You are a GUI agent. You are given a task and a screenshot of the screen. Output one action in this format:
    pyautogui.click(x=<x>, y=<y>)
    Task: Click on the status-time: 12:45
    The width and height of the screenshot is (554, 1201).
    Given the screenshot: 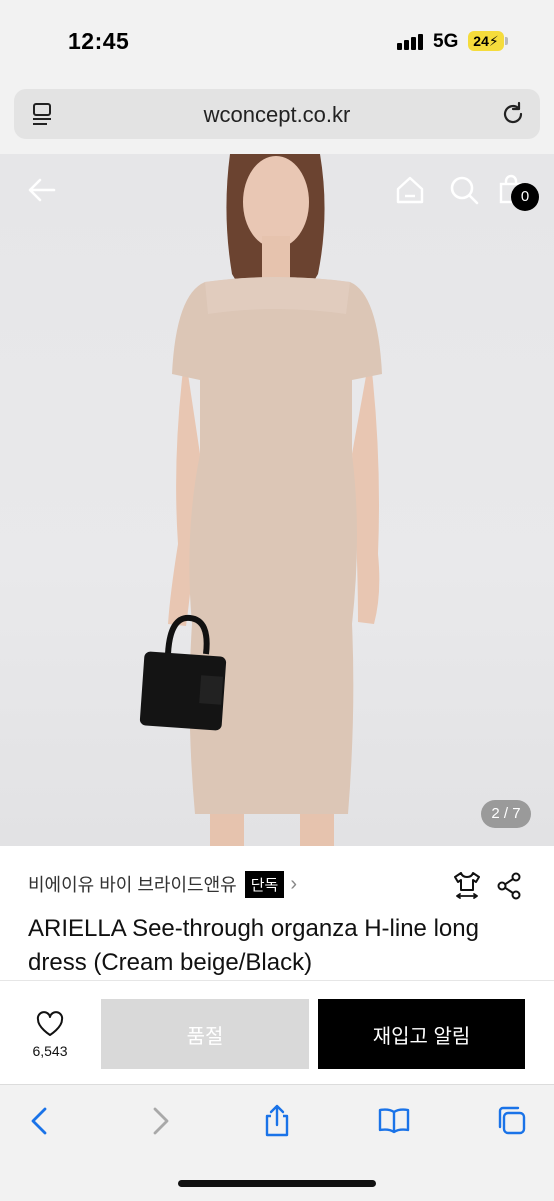 What is the action you would take?
    pyautogui.click(x=99, y=41)
    